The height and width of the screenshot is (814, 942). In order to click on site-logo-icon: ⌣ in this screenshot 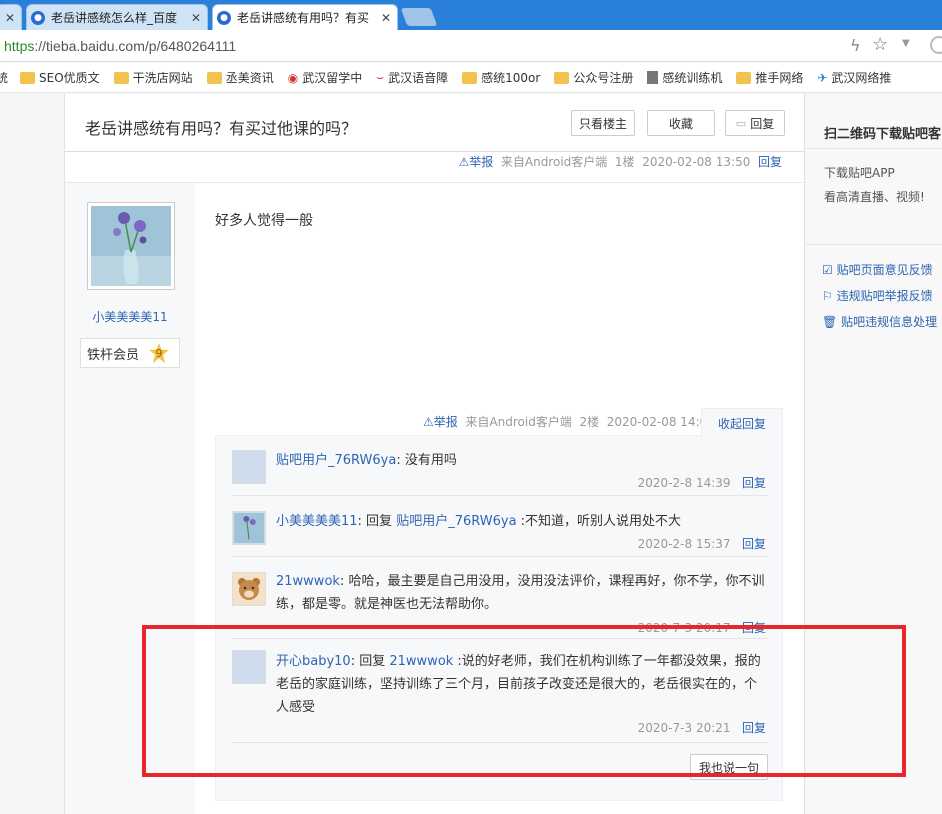, I will do `click(380, 77)`.